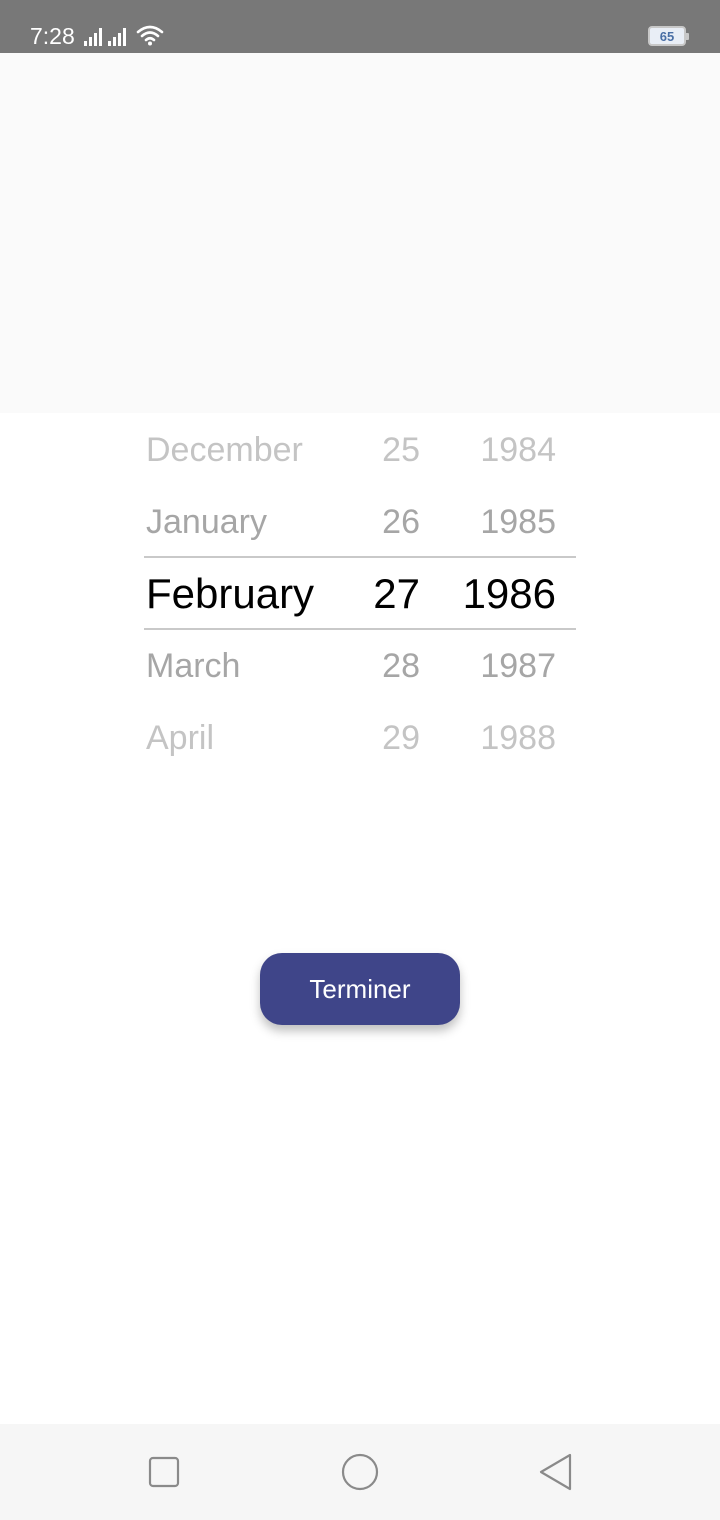 This screenshot has height=1520, width=720. I want to click on triangle-back-icon, so click(555, 1472).